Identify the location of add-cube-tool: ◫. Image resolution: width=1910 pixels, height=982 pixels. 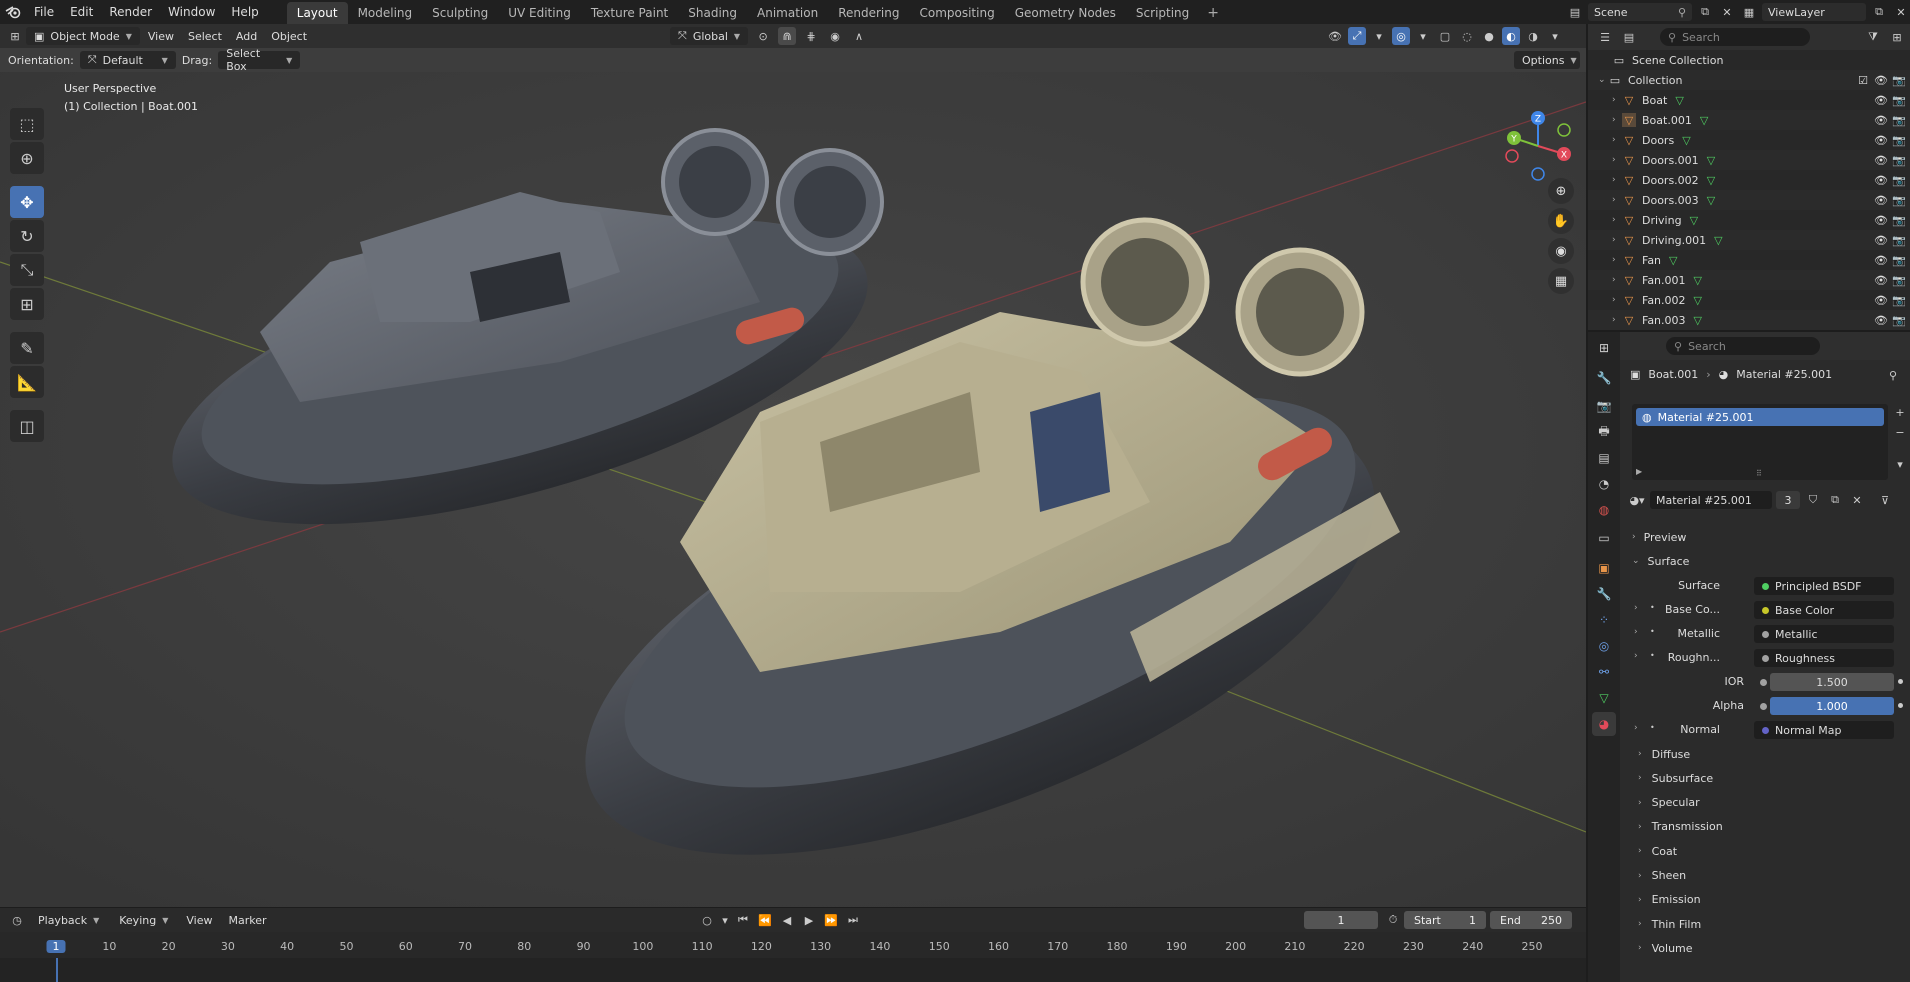
(27, 426).